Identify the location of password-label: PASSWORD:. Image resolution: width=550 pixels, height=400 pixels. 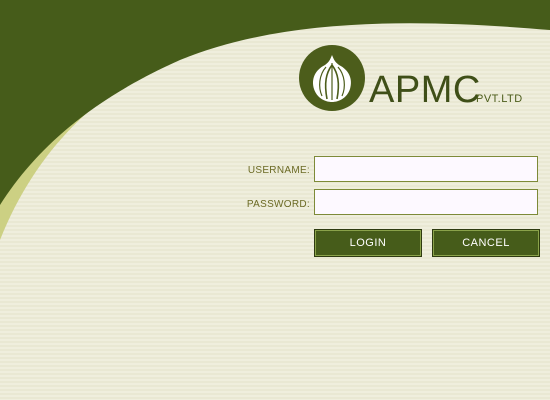
(278, 204).